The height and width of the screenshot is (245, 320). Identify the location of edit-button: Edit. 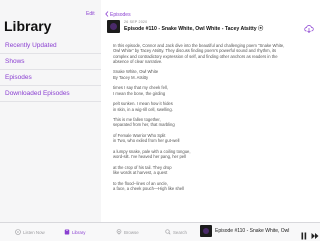
(90, 14).